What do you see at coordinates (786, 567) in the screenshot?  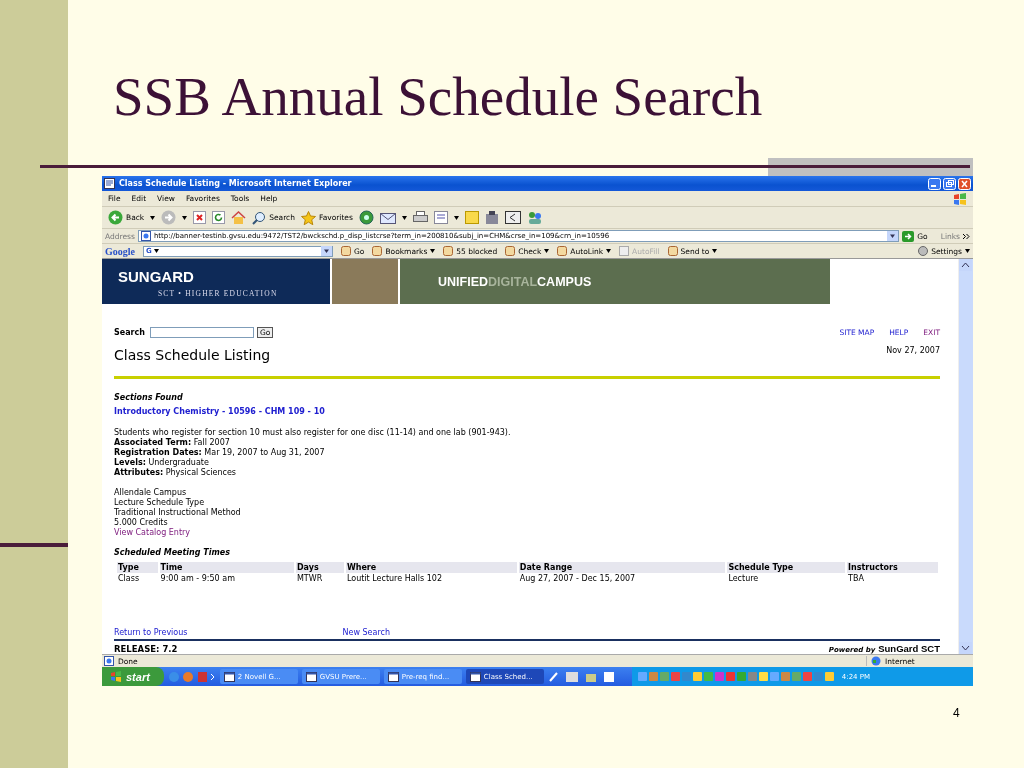 I see `column-header: Schedule Type` at bounding box center [786, 567].